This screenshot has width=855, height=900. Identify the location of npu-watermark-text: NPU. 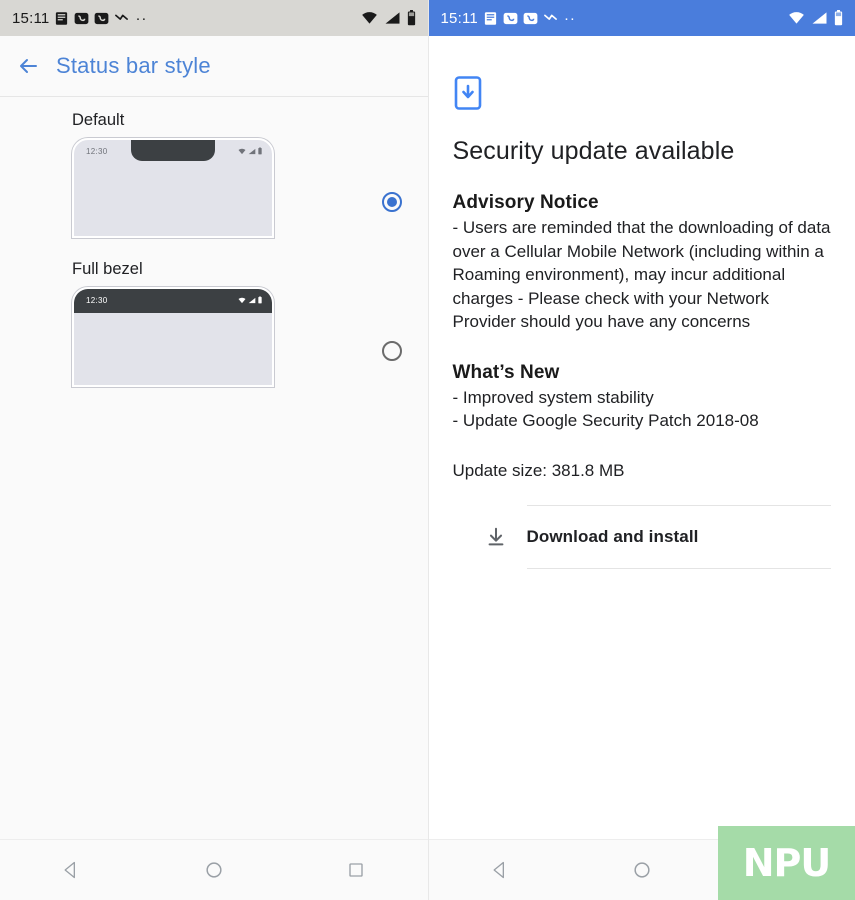
(787, 863).